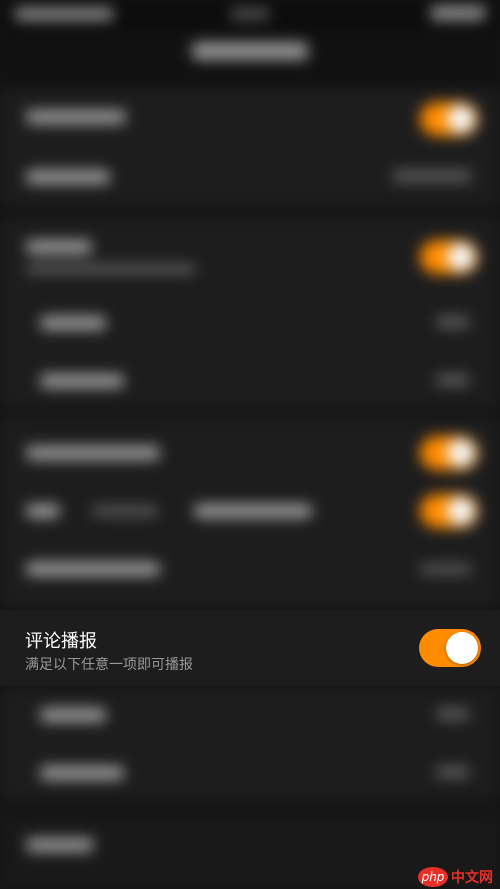 This screenshot has width=500, height=889. What do you see at coordinates (250, 60) in the screenshot?
I see `navigation-bar` at bounding box center [250, 60].